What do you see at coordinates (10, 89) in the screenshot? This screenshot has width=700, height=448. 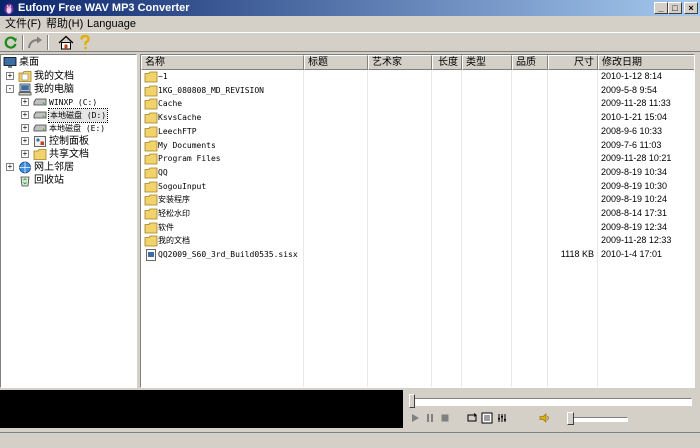 I see `collapse-toggle: -` at bounding box center [10, 89].